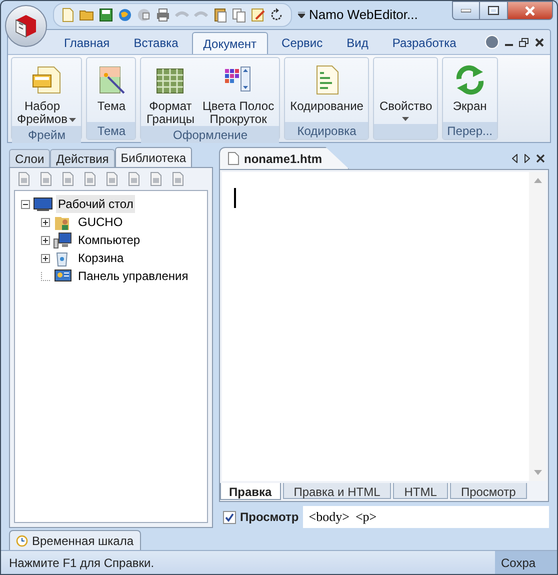  Describe the element at coordinates (111, 86) in the screenshot. I see `ribbon-button: Тема` at that location.